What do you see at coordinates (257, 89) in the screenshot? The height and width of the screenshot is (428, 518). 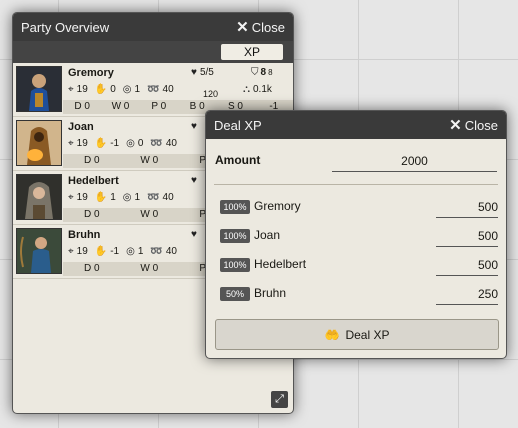 I see `member-money: ⛬ 0.1k` at bounding box center [257, 89].